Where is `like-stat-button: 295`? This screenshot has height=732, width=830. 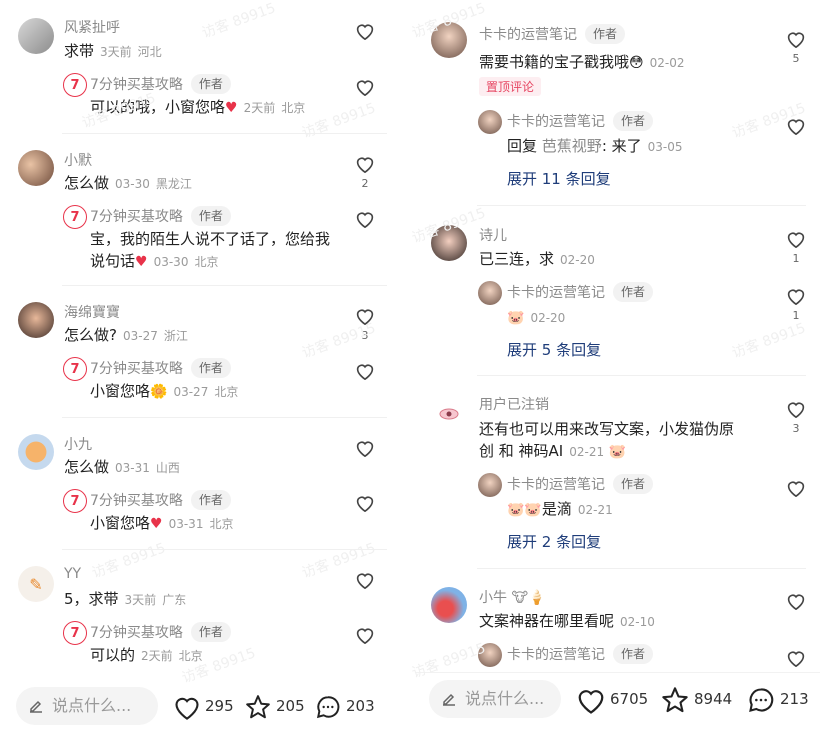 like-stat-button: 295 is located at coordinates (203, 706).